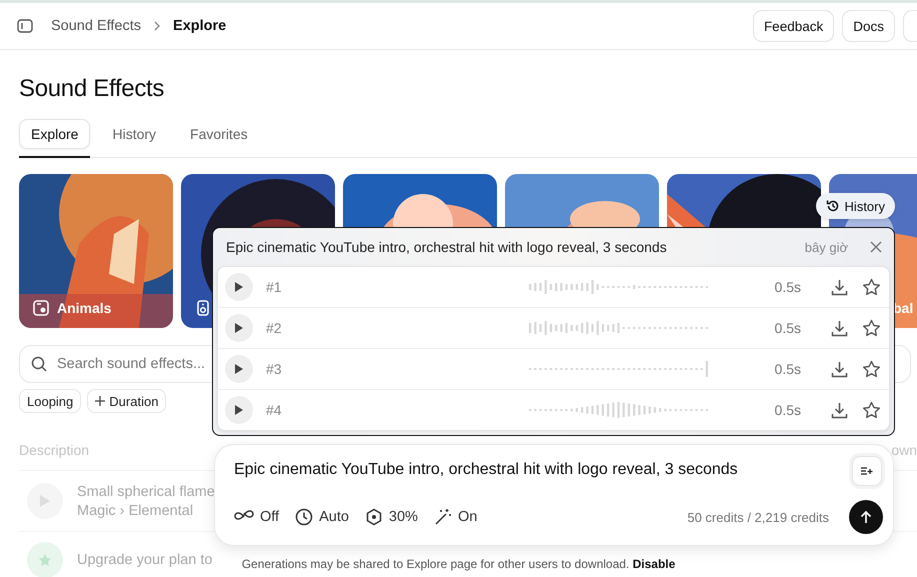 The height and width of the screenshot is (577, 917). I want to click on magic-wand-icon, so click(443, 517).